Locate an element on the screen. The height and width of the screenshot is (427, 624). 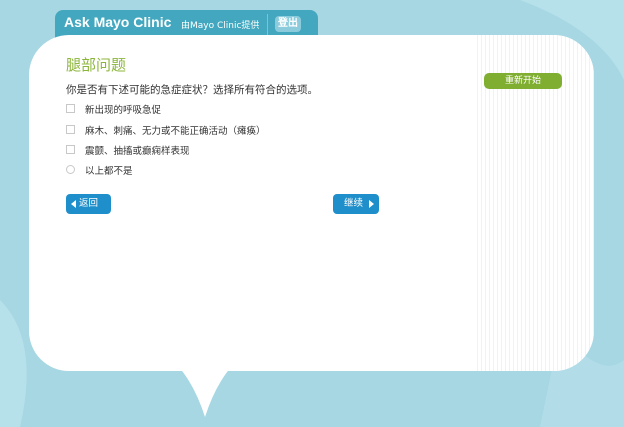
option-label: 新出现的呼吸急促 is located at coordinates (123, 110).